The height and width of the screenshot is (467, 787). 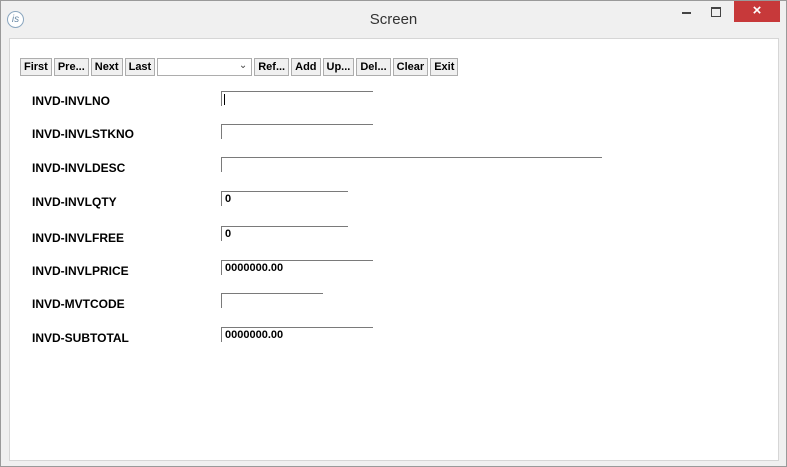 I want to click on minimize-icon, so click(x=686, y=13).